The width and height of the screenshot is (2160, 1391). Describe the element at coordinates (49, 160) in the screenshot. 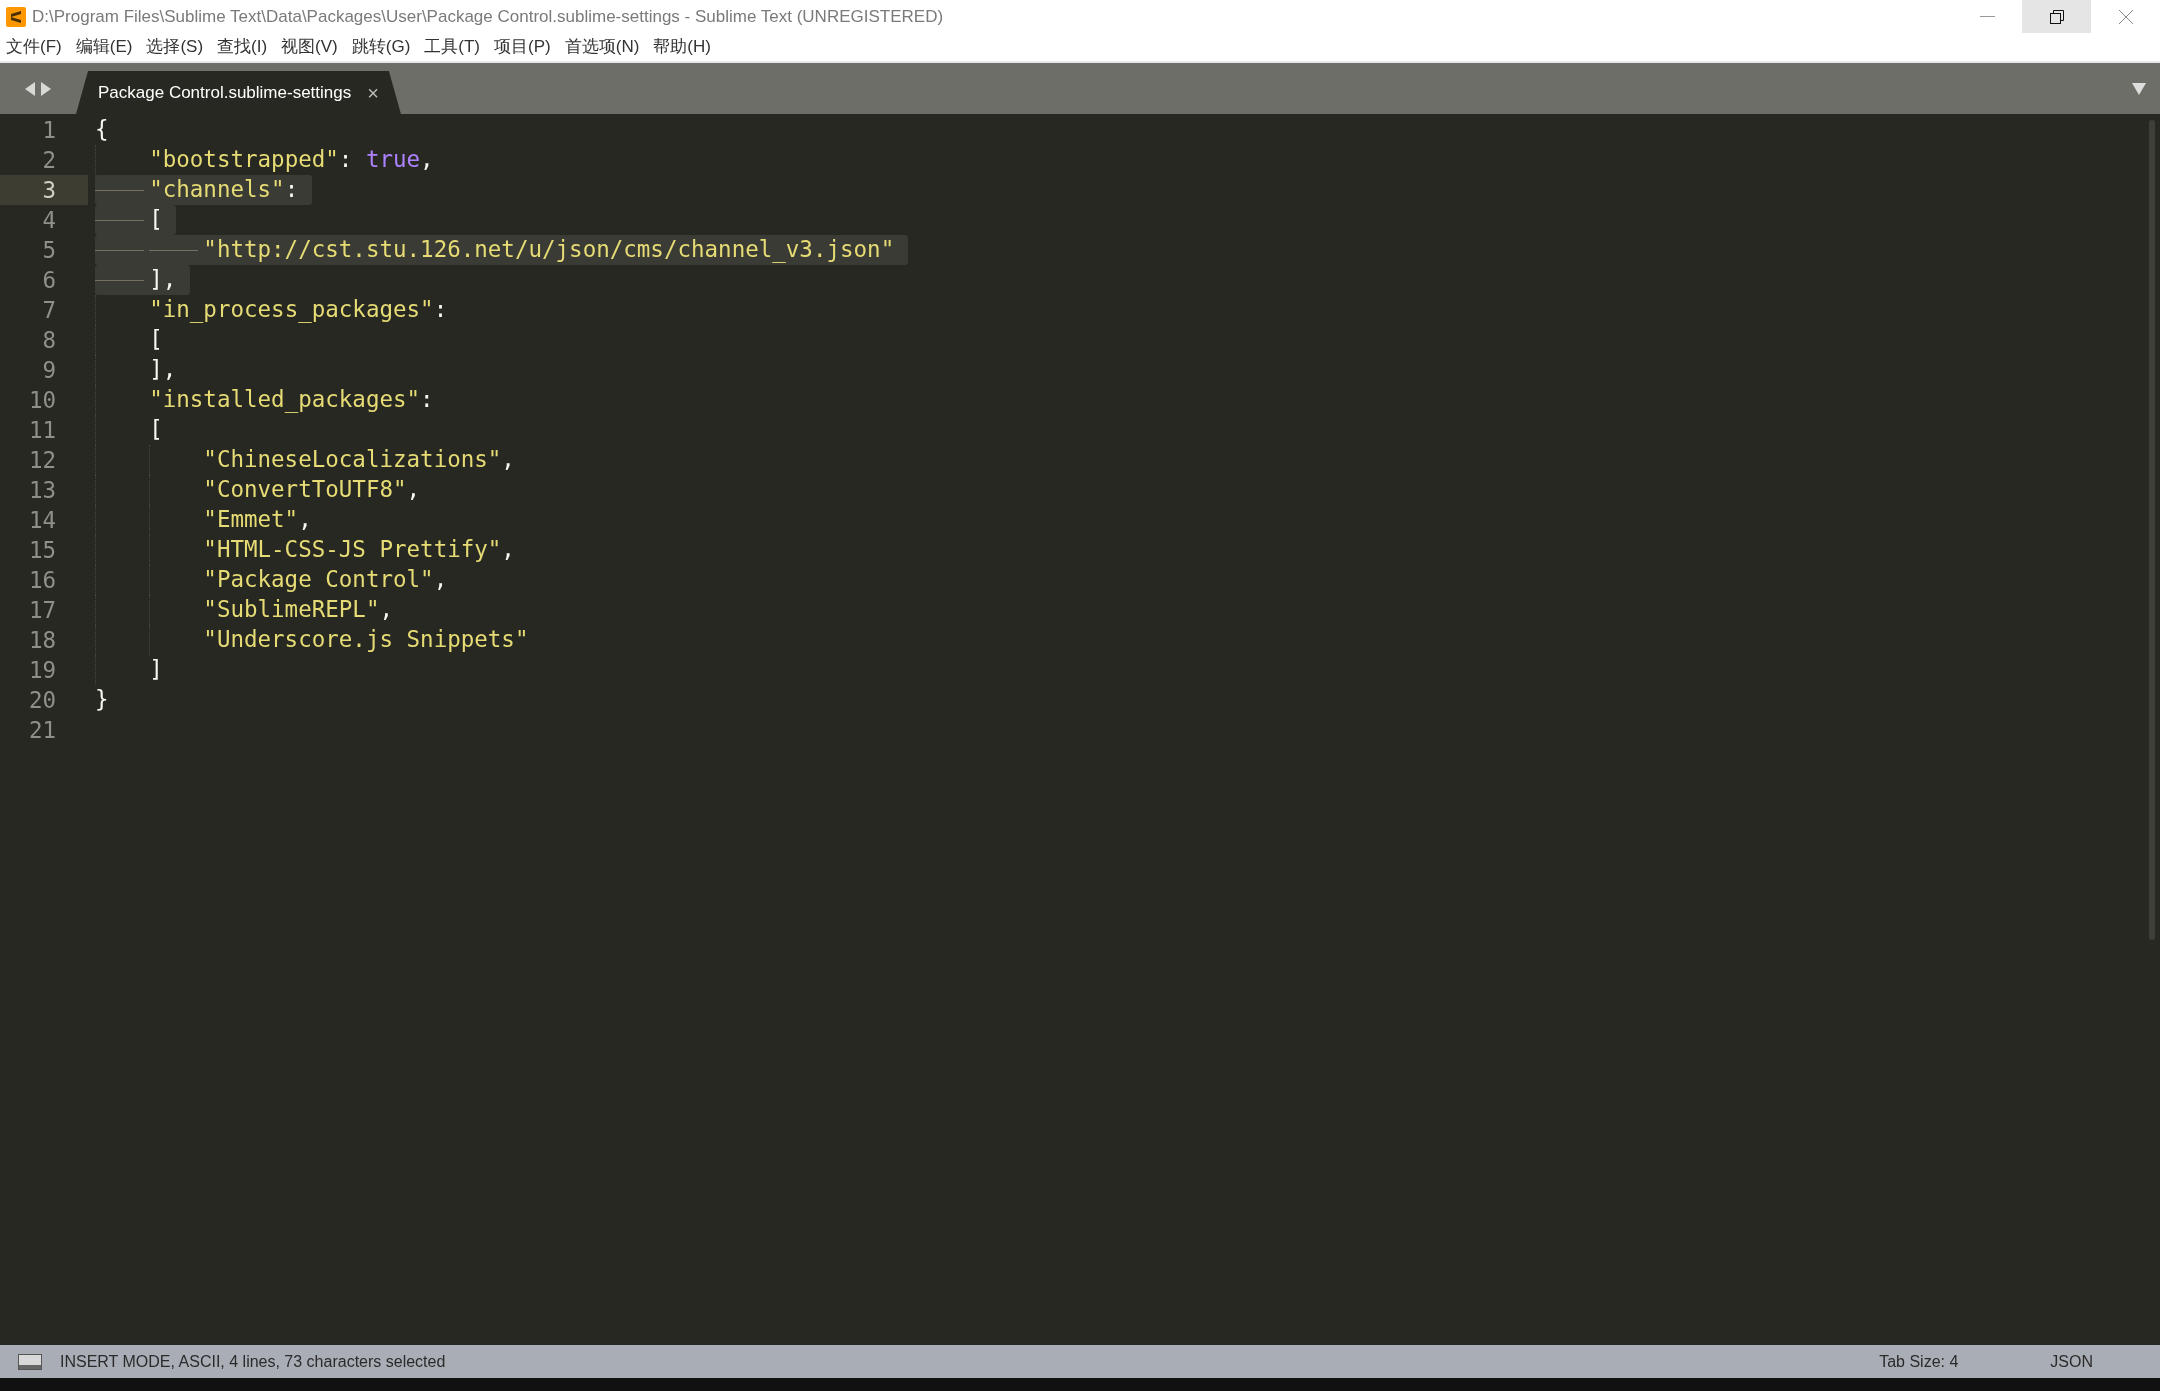

I see `line-number: 2` at that location.